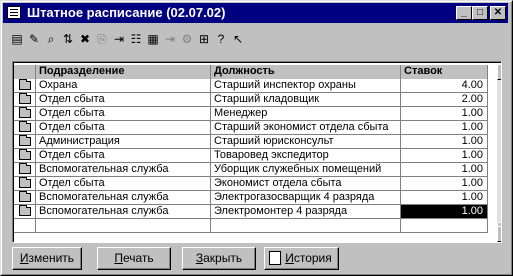 This screenshot has height=276, width=513. What do you see at coordinates (219, 258) in the screenshot?
I see `close-dialog-button: Закрыть` at bounding box center [219, 258].